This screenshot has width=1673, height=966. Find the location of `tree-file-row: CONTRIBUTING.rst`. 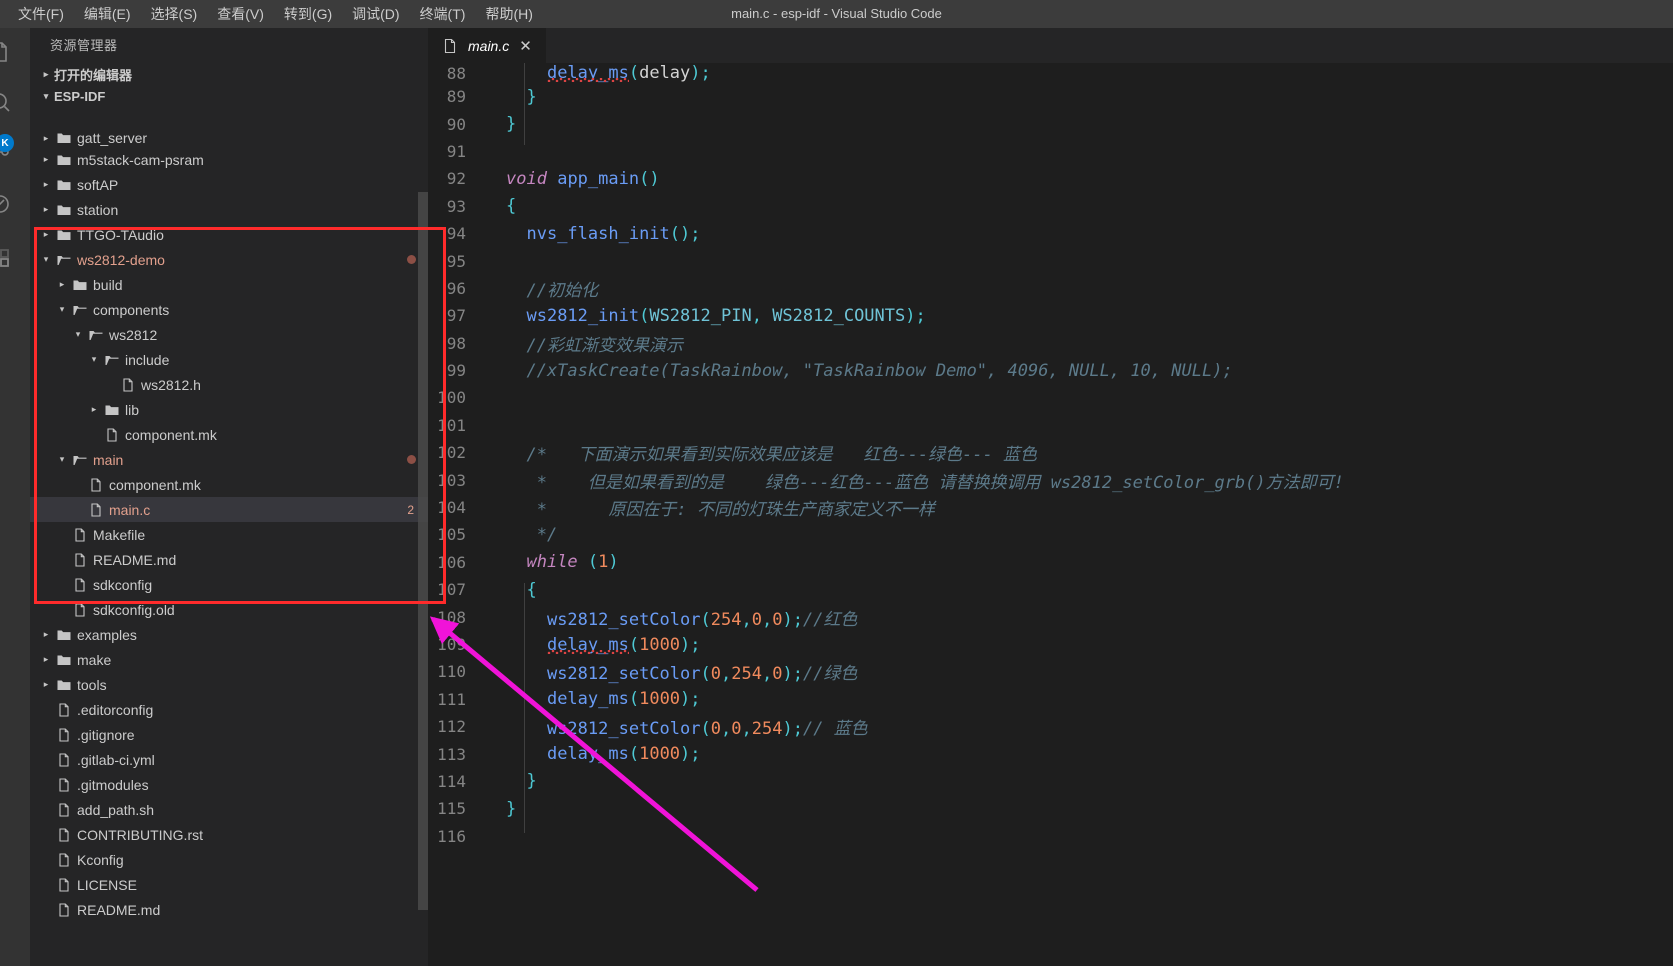

tree-file-row: CONTRIBUTING.rst is located at coordinates (229, 834).